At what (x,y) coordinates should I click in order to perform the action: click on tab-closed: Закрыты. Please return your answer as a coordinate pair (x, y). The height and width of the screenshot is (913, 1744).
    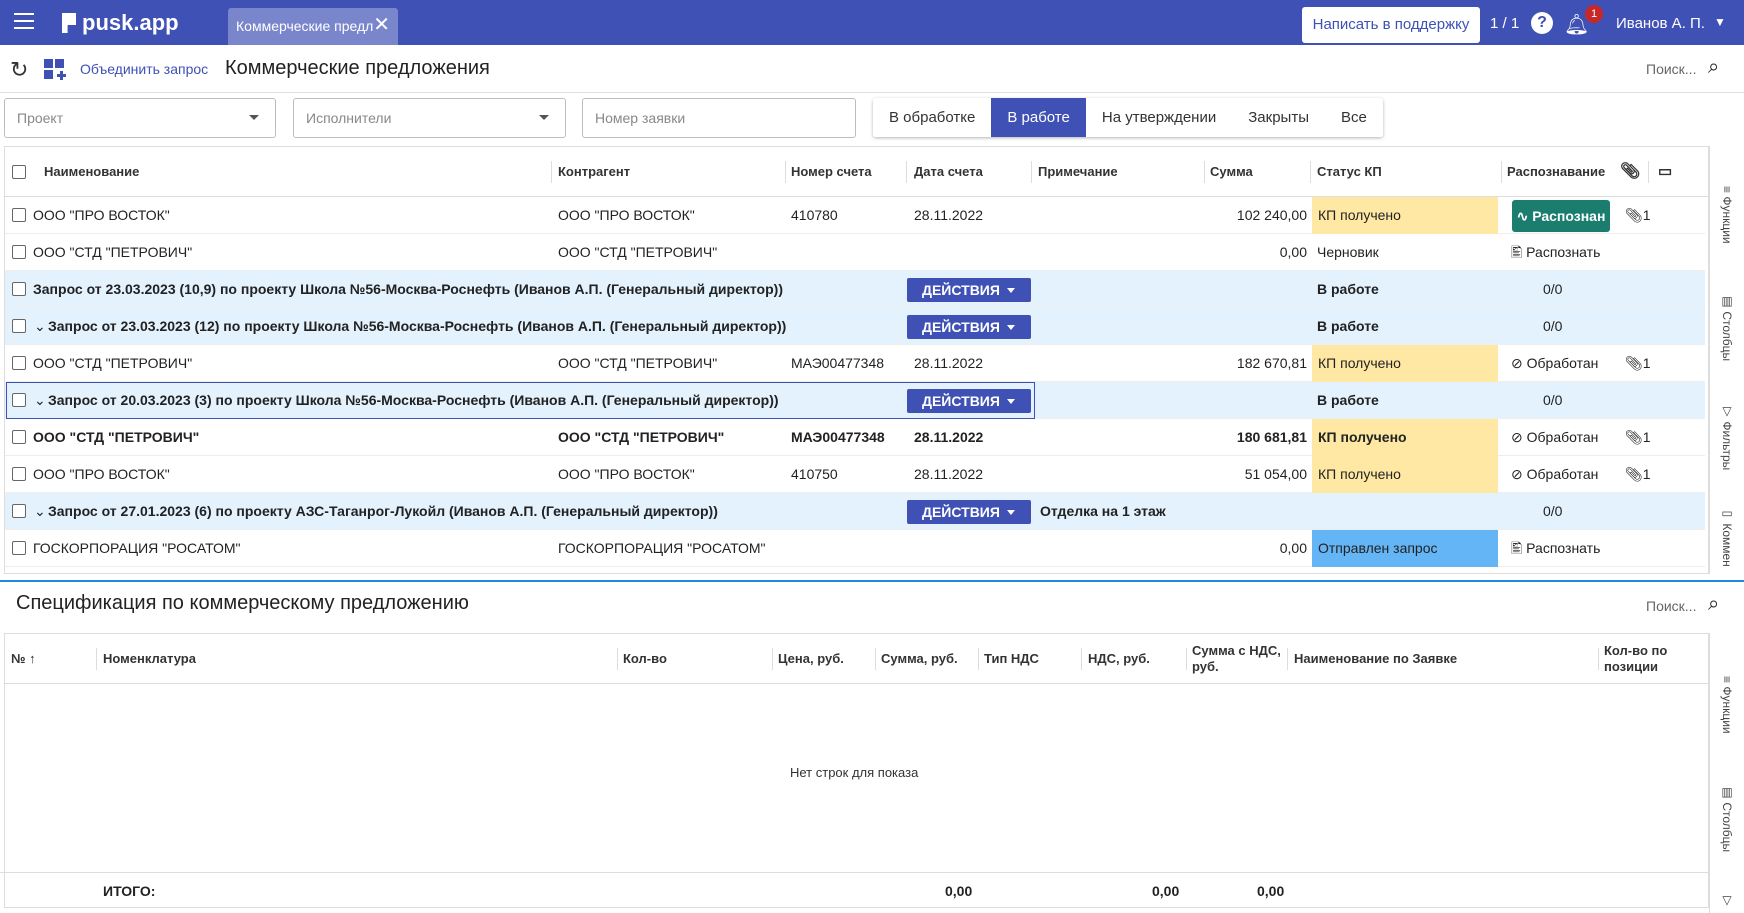
    Looking at the image, I should click on (1278, 117).